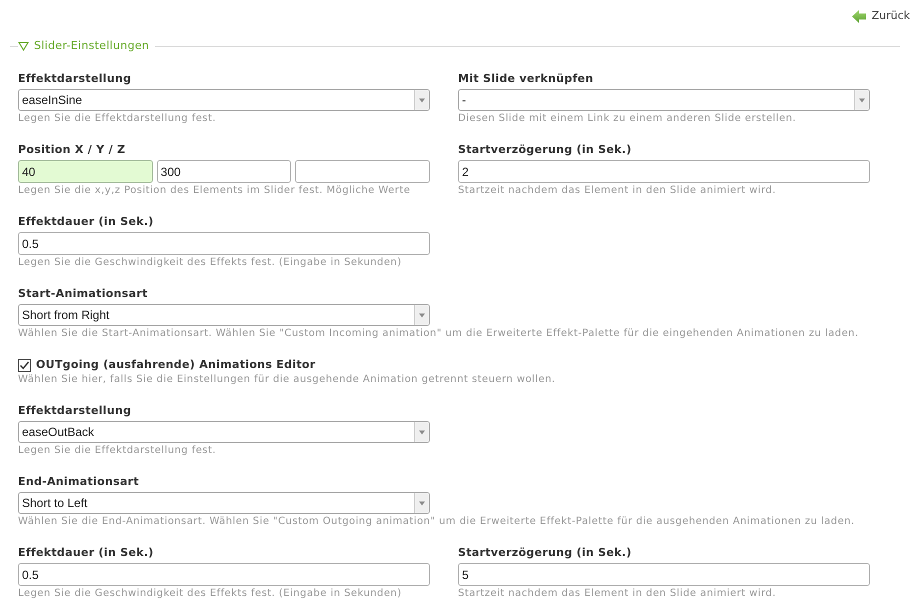 Image resolution: width=915 pixels, height=610 pixels. I want to click on text-field: 5, so click(664, 574).